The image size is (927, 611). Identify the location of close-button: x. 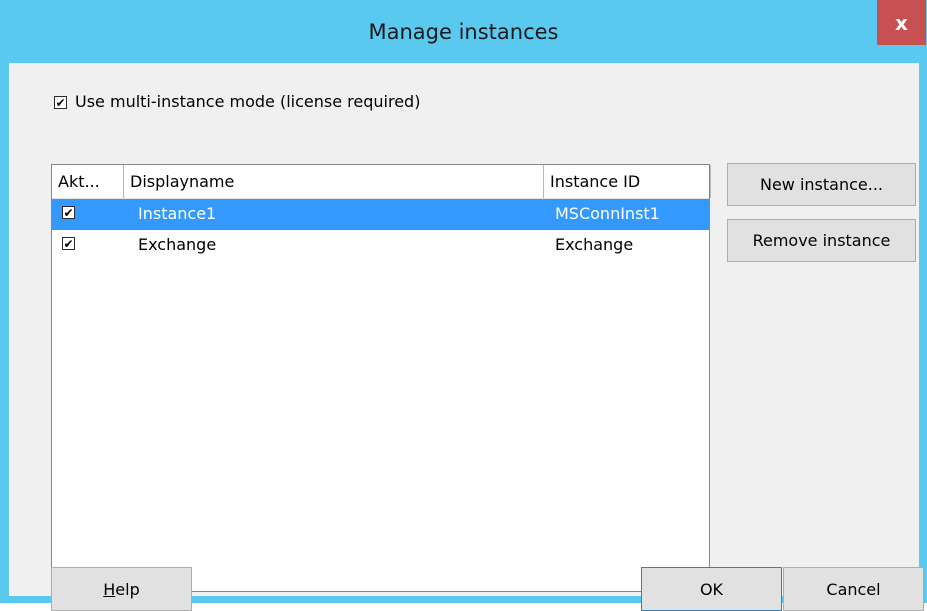
(901, 22).